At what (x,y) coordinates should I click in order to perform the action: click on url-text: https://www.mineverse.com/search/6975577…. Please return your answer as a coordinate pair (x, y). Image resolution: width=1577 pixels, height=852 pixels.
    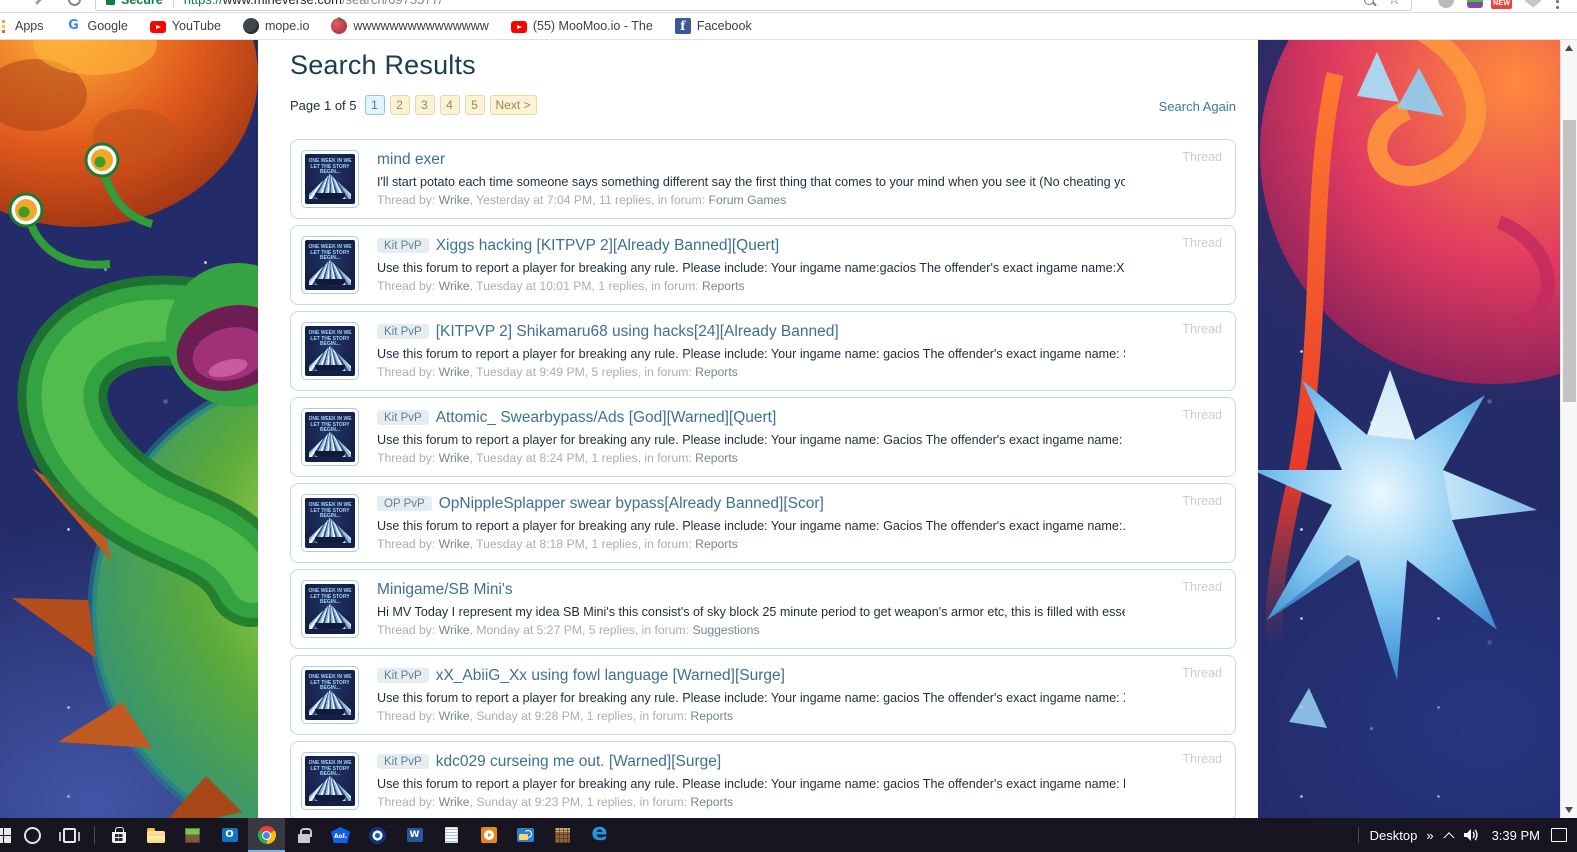
    Looking at the image, I should click on (313, 3).